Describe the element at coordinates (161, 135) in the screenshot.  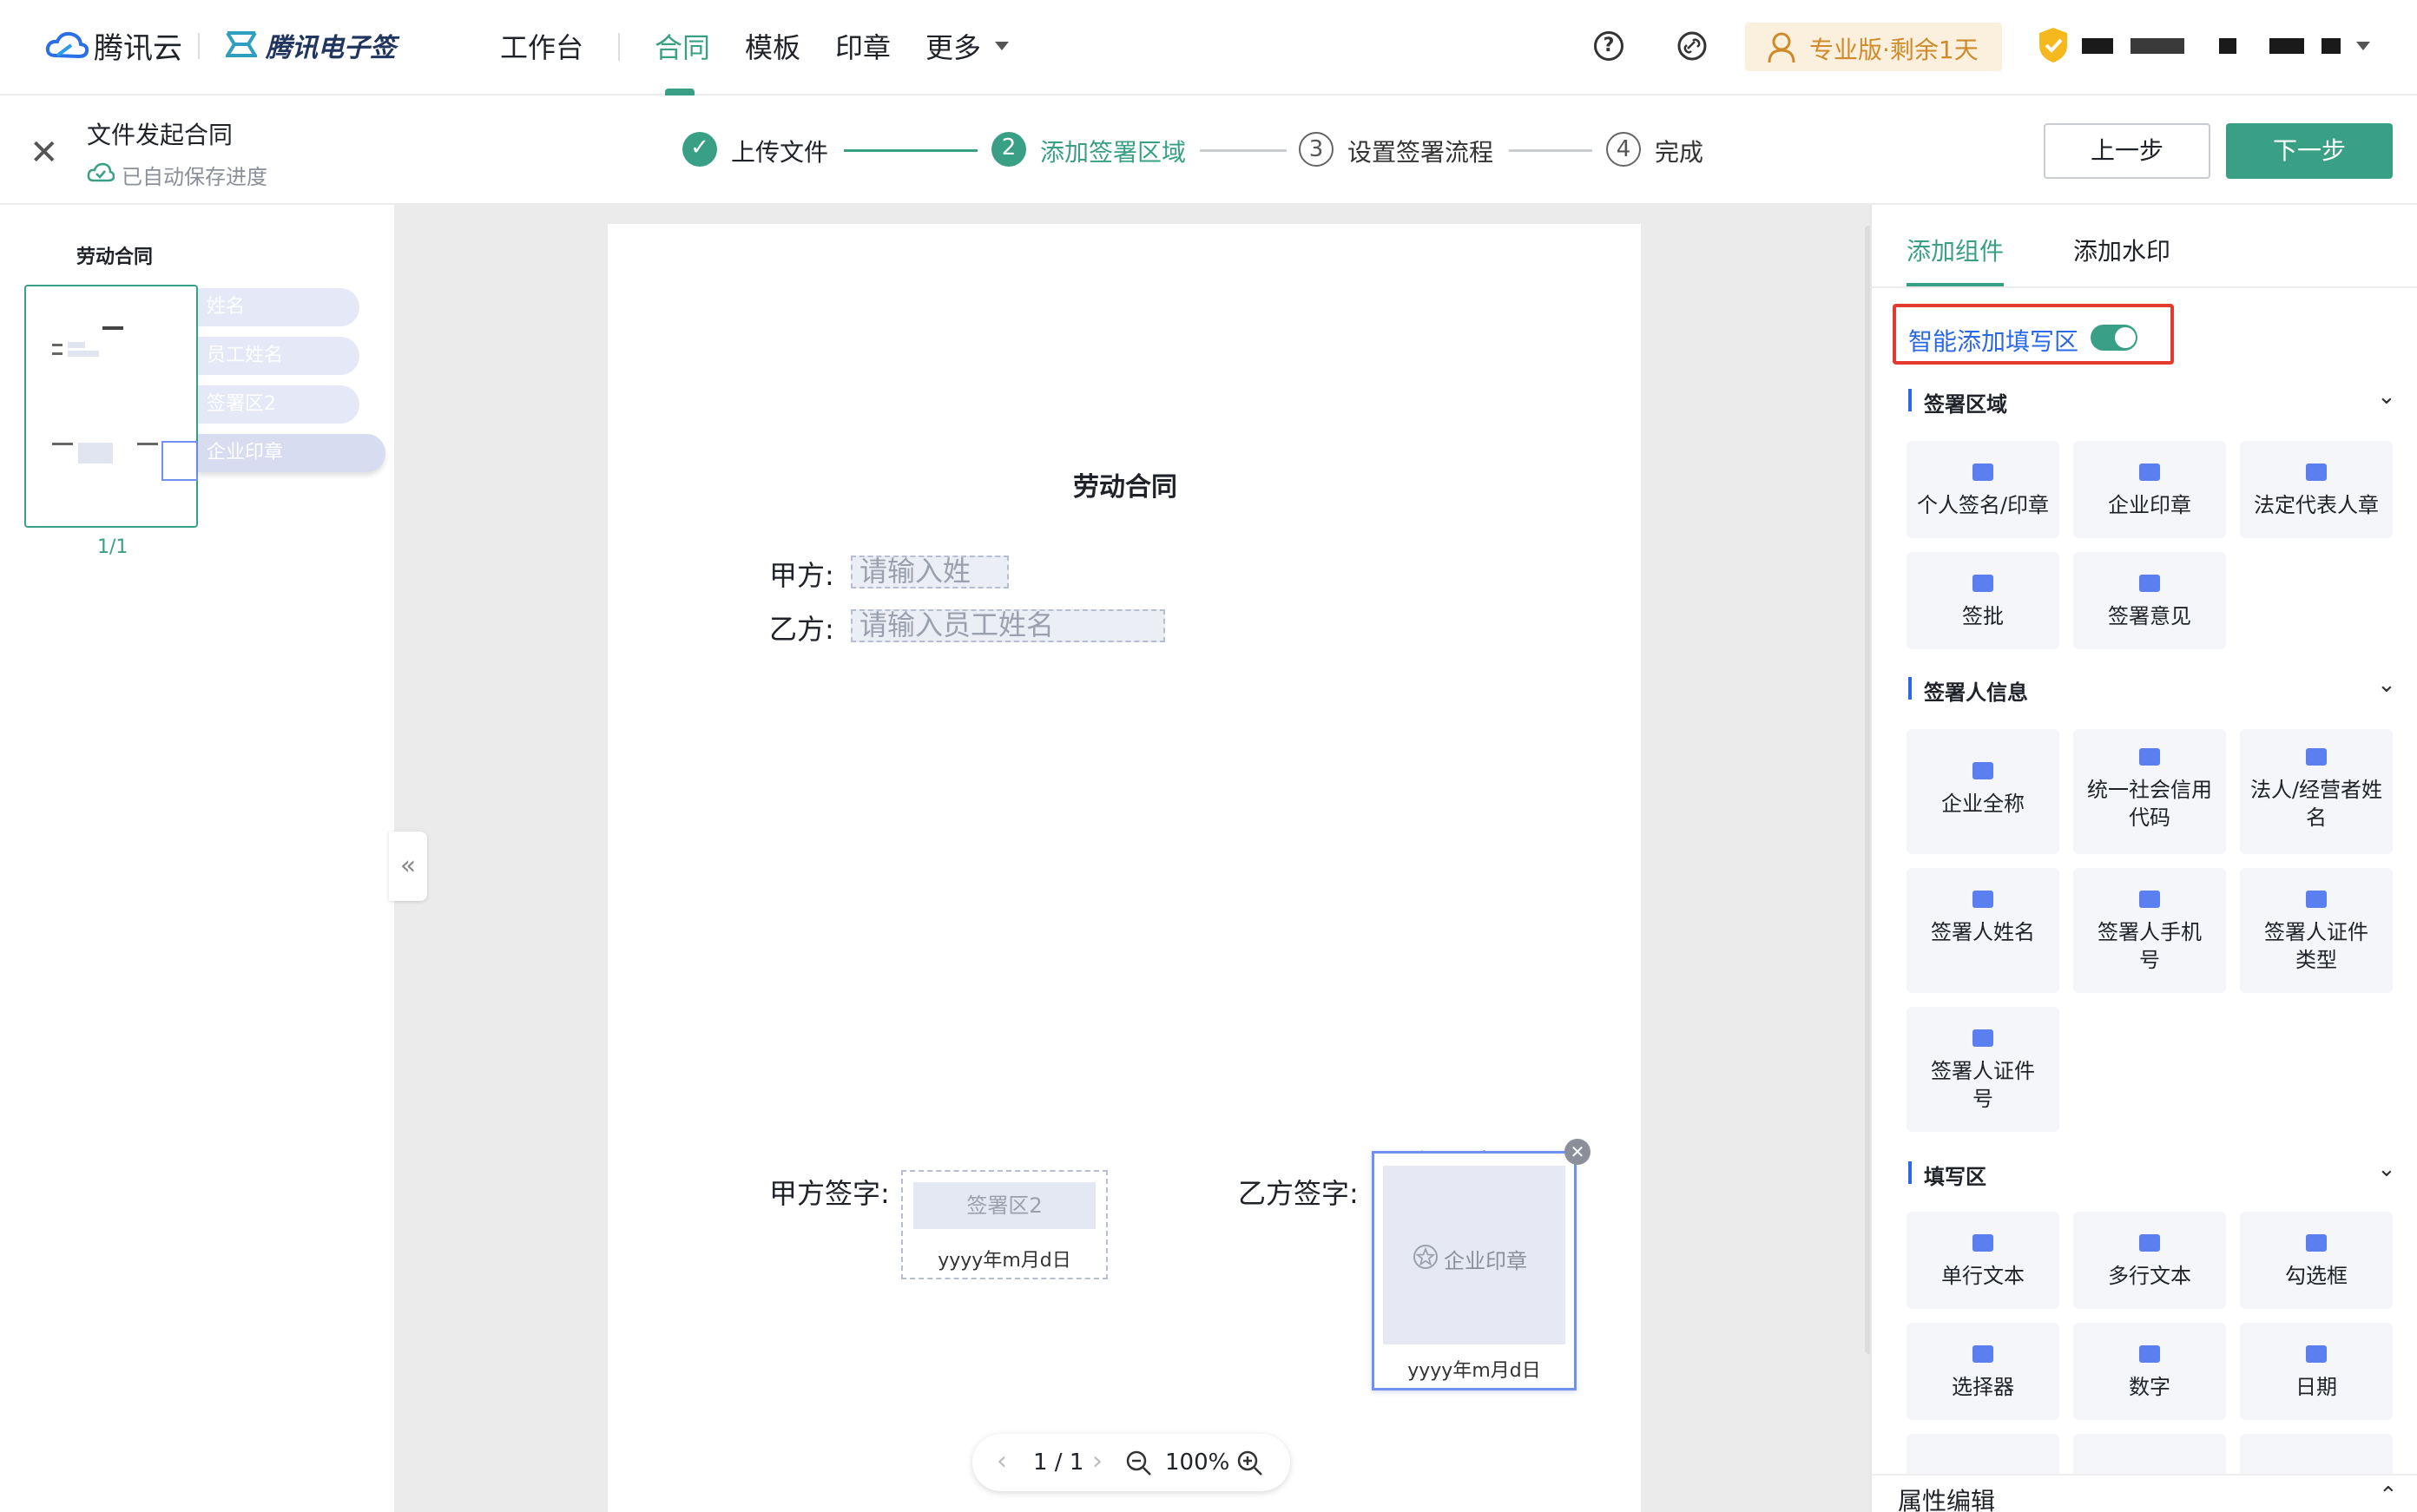
I see `flow-title: 文件发起合同` at that location.